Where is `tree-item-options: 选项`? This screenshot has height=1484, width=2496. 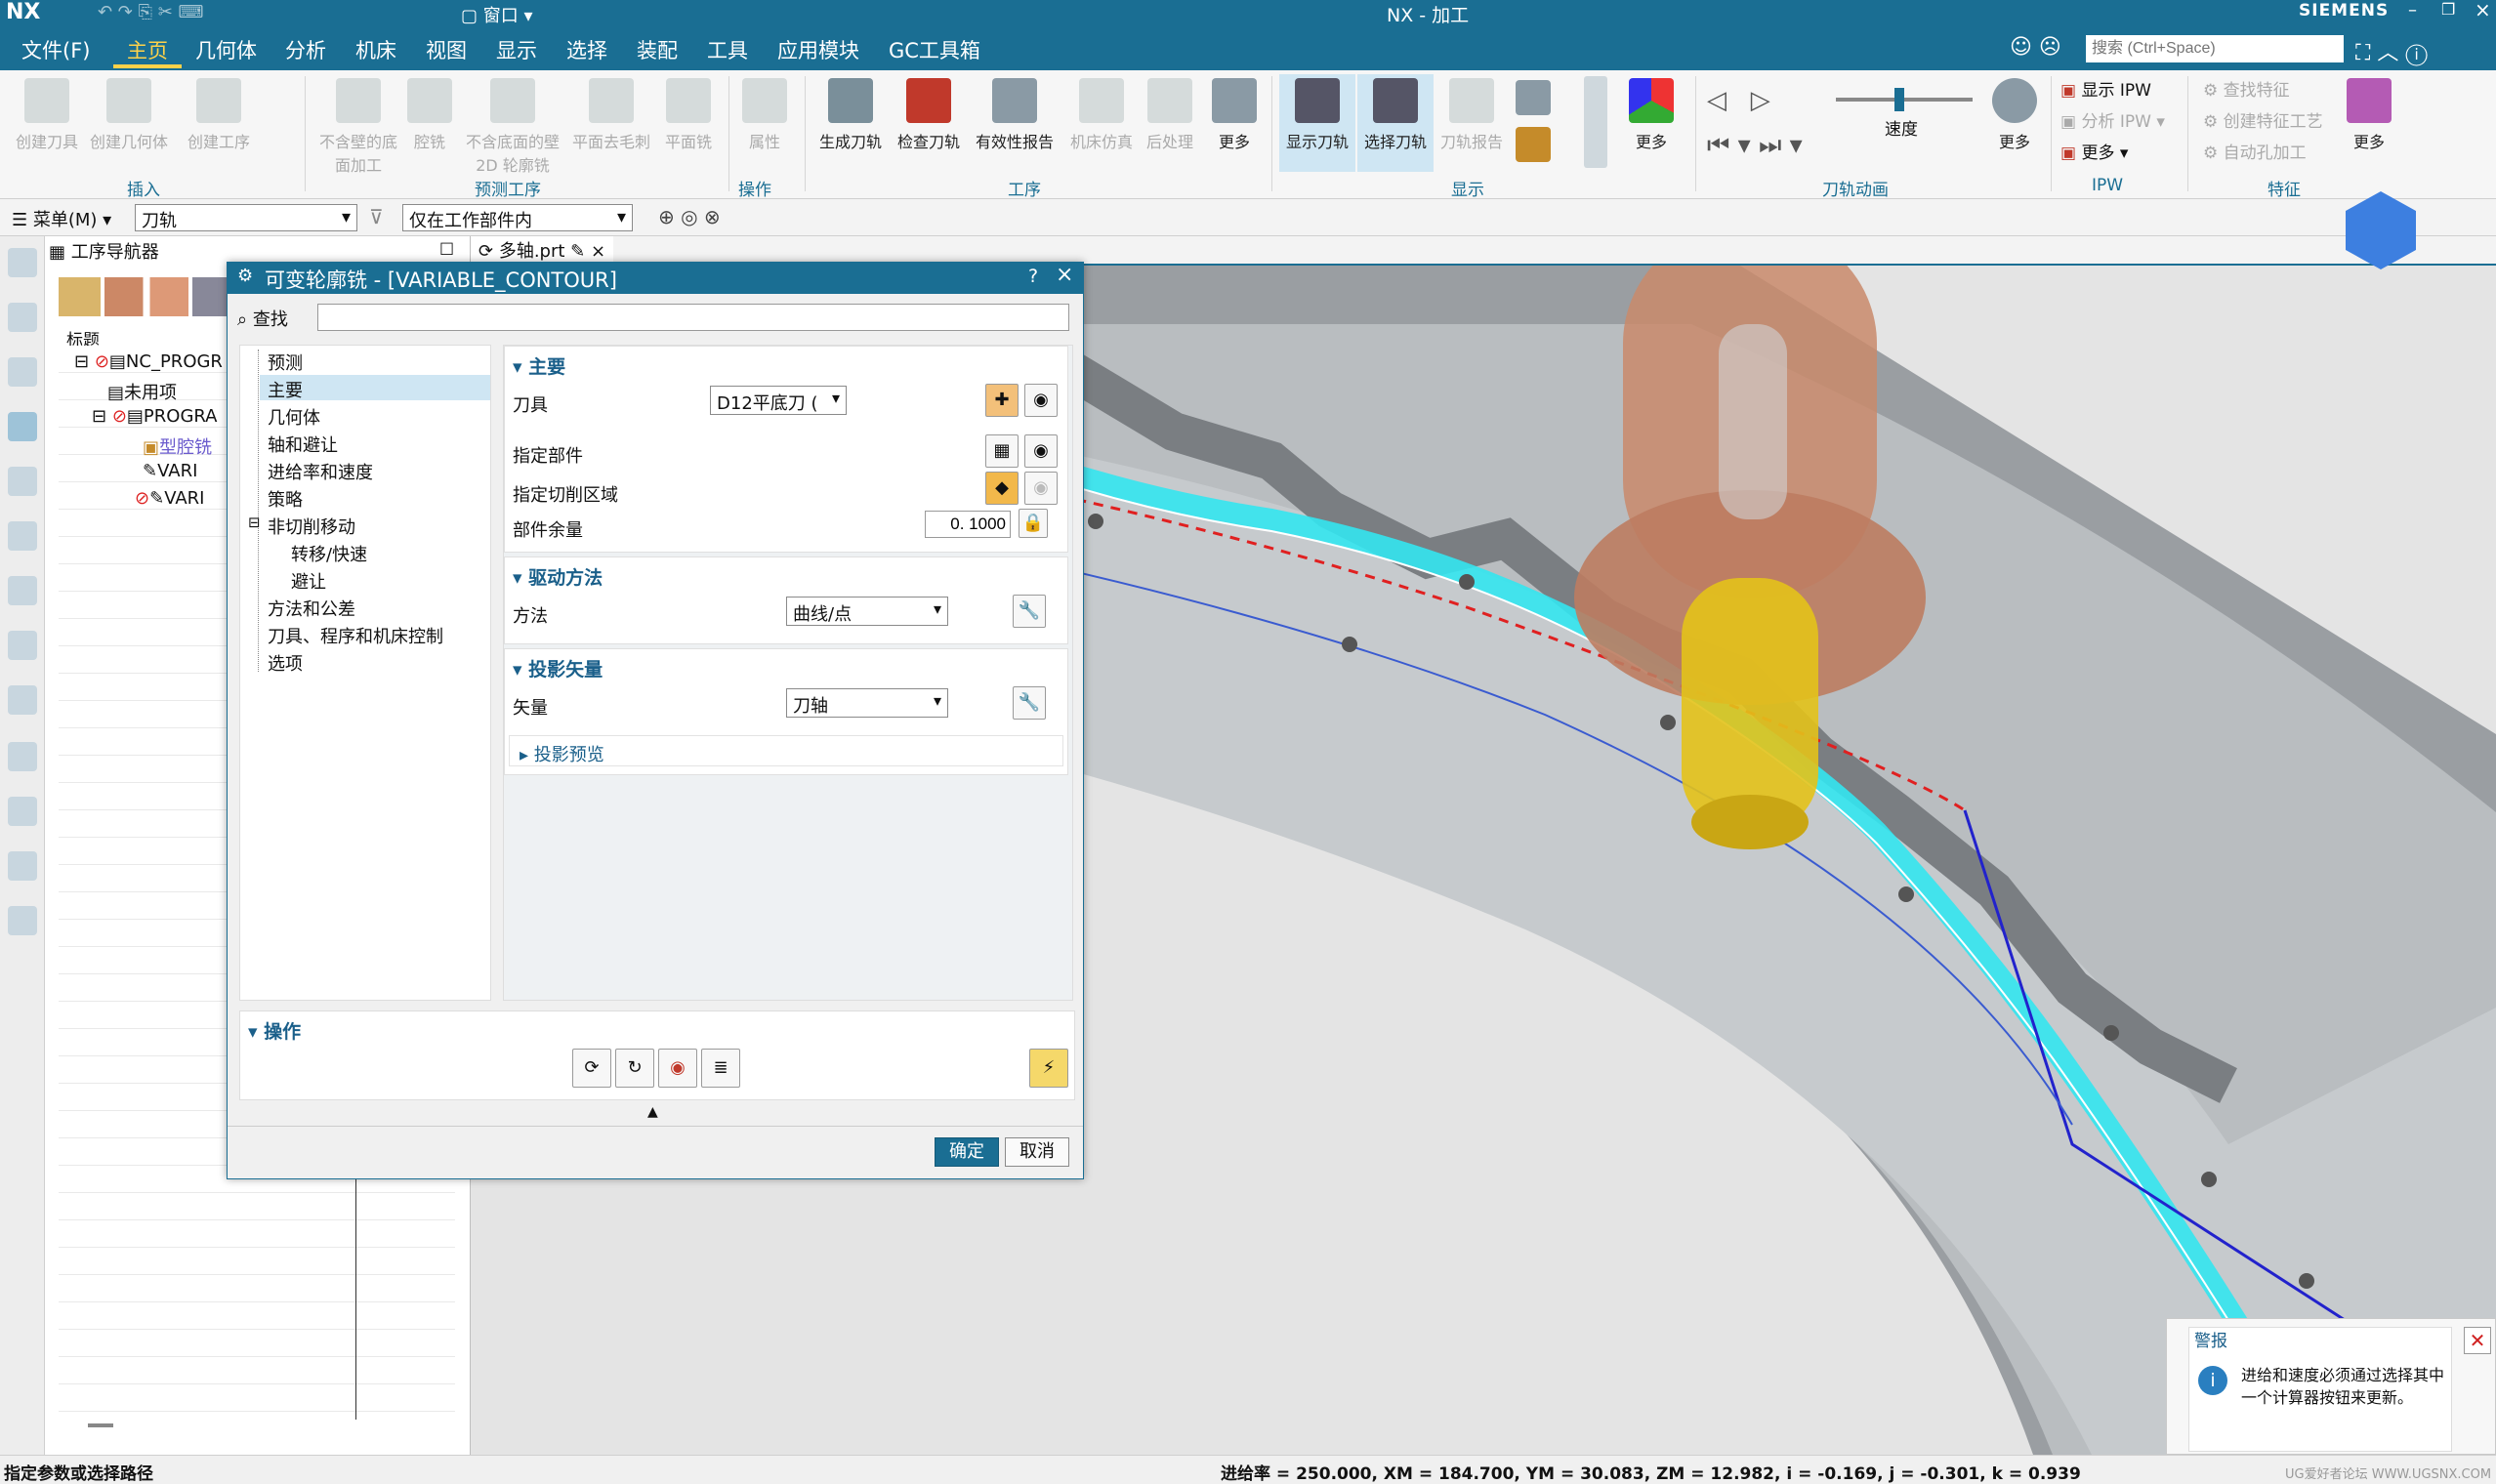 tree-item-options: 选项 is located at coordinates (285, 663).